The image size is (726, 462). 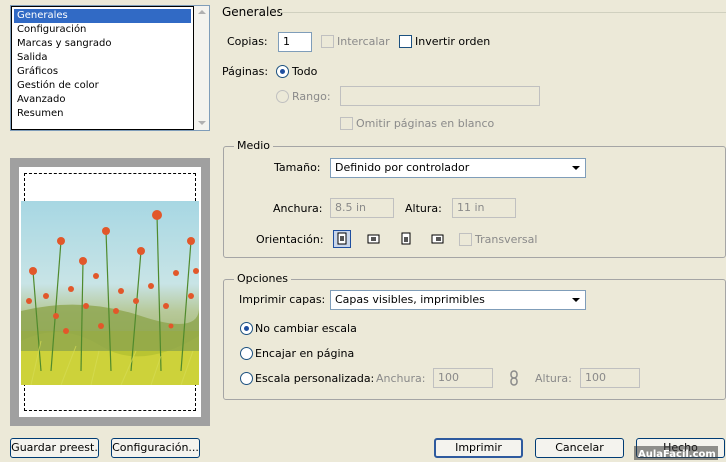 I want to click on link-chain-icon, so click(x=514, y=378).